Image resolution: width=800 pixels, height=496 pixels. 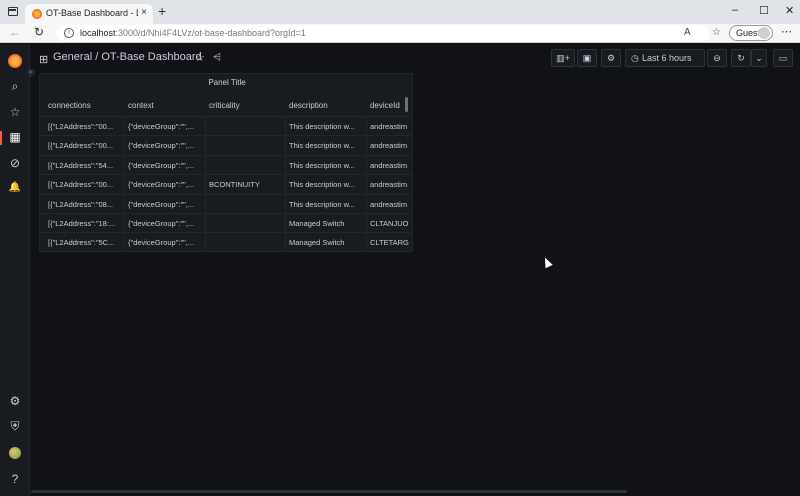 What do you see at coordinates (162, 11) in the screenshot?
I see `new-tab-button: +` at bounding box center [162, 11].